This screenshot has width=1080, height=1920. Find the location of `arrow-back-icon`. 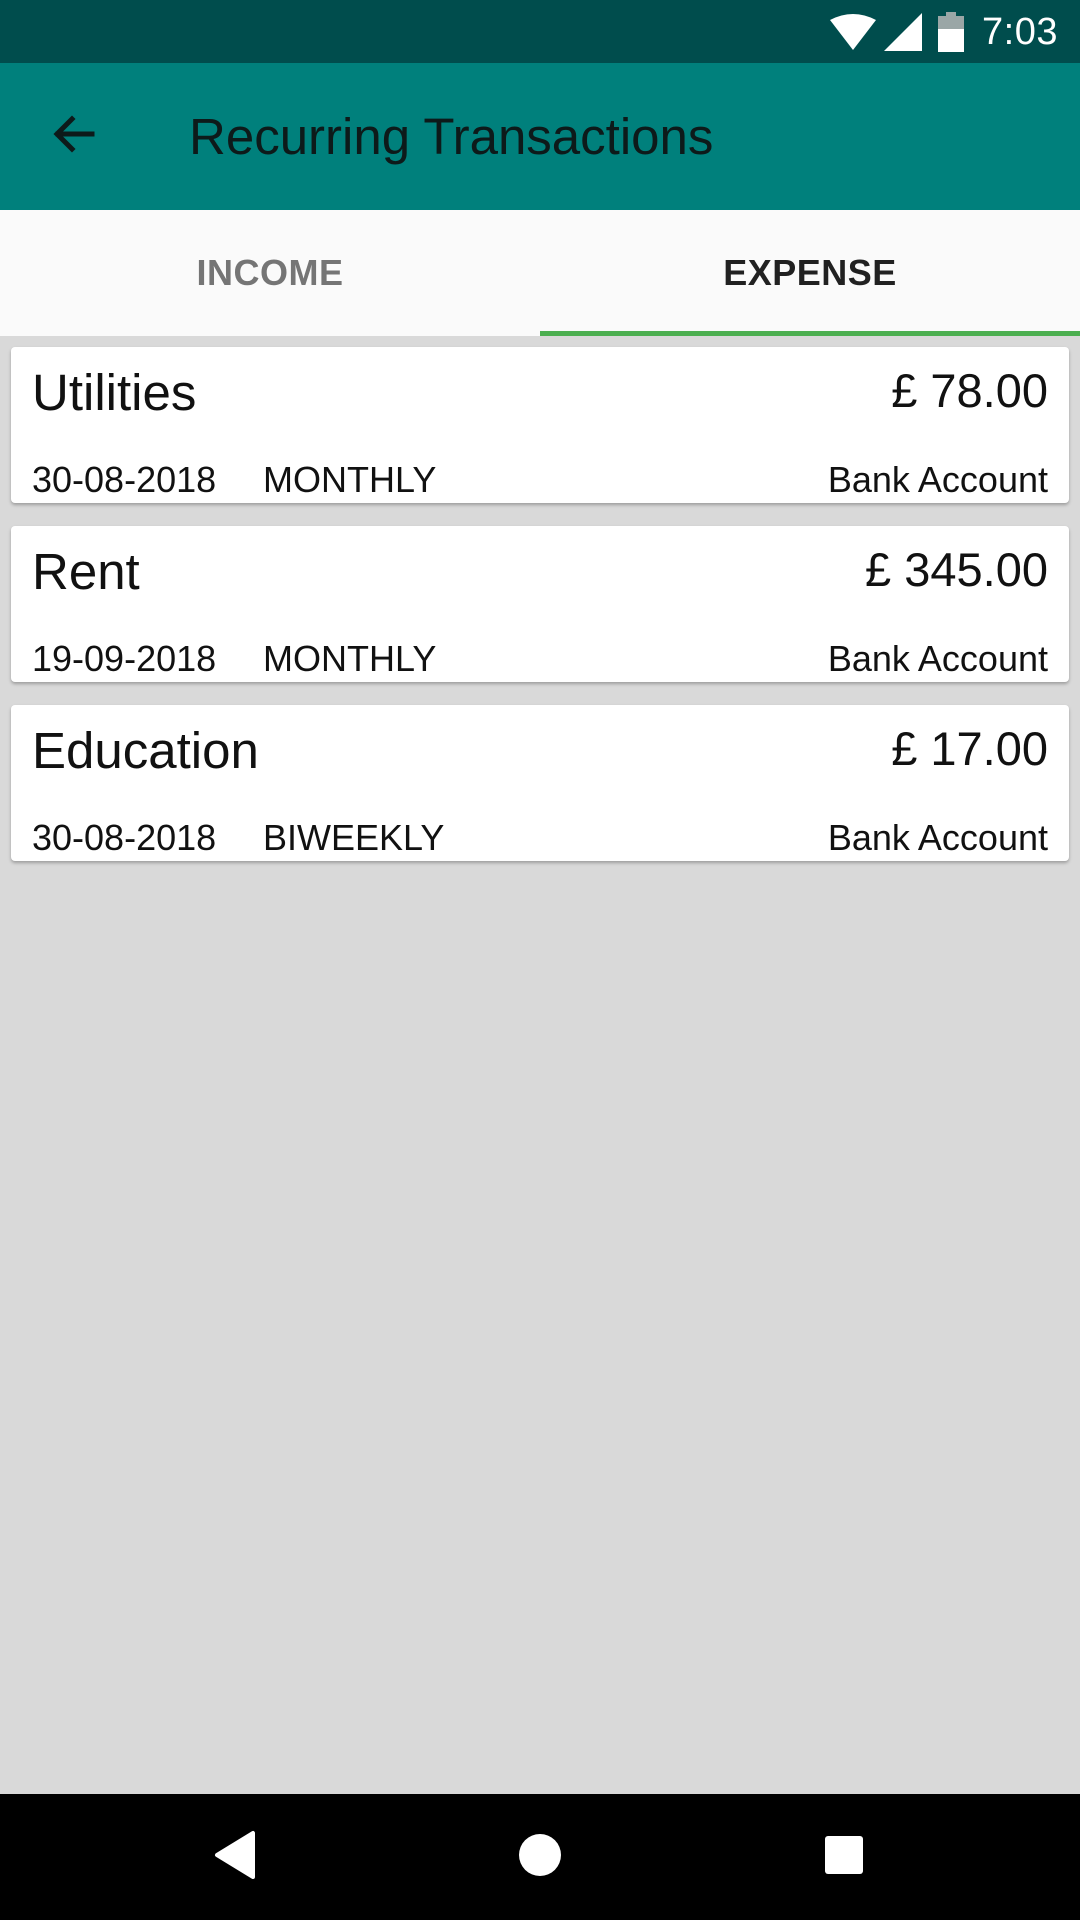

arrow-back-icon is located at coordinates (74, 136).